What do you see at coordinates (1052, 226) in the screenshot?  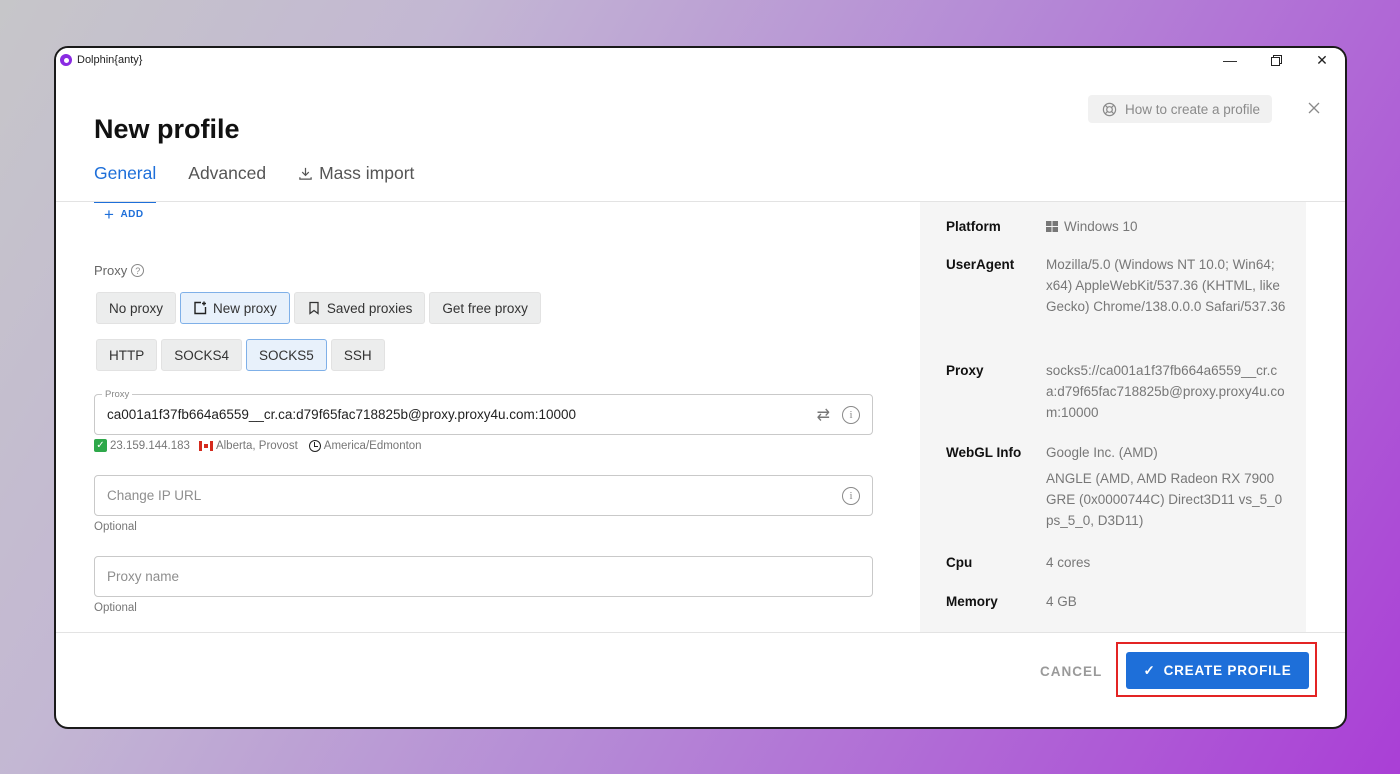 I see `windows-icon` at bounding box center [1052, 226].